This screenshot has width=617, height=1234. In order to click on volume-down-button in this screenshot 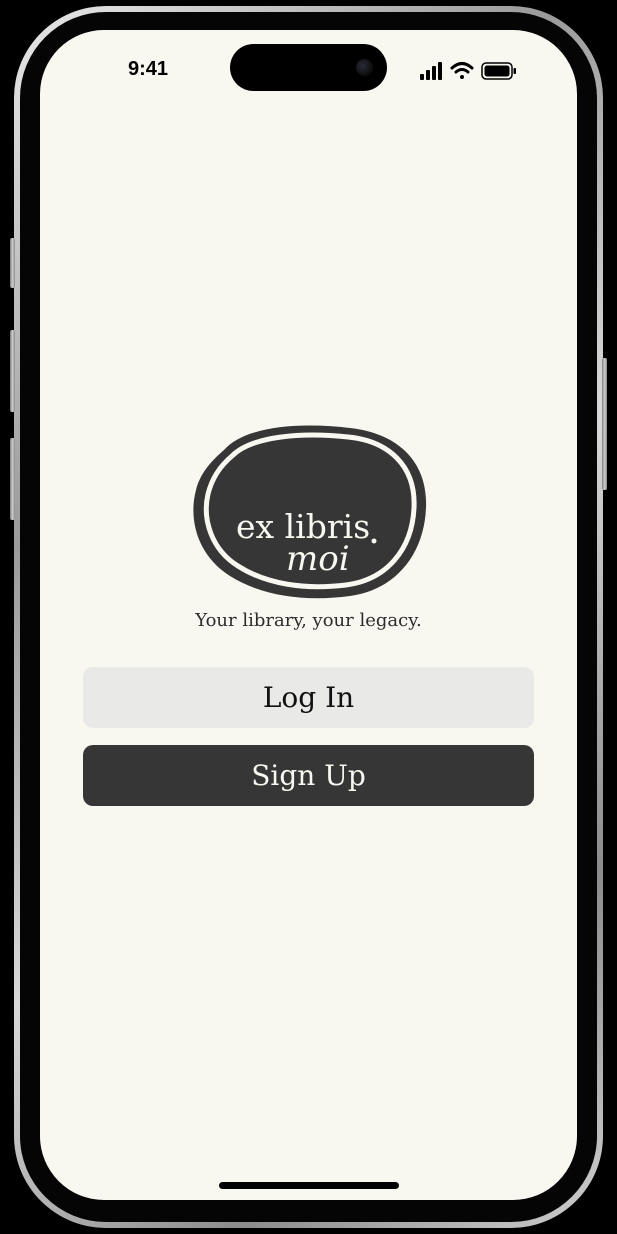, I will do `click(12, 479)`.